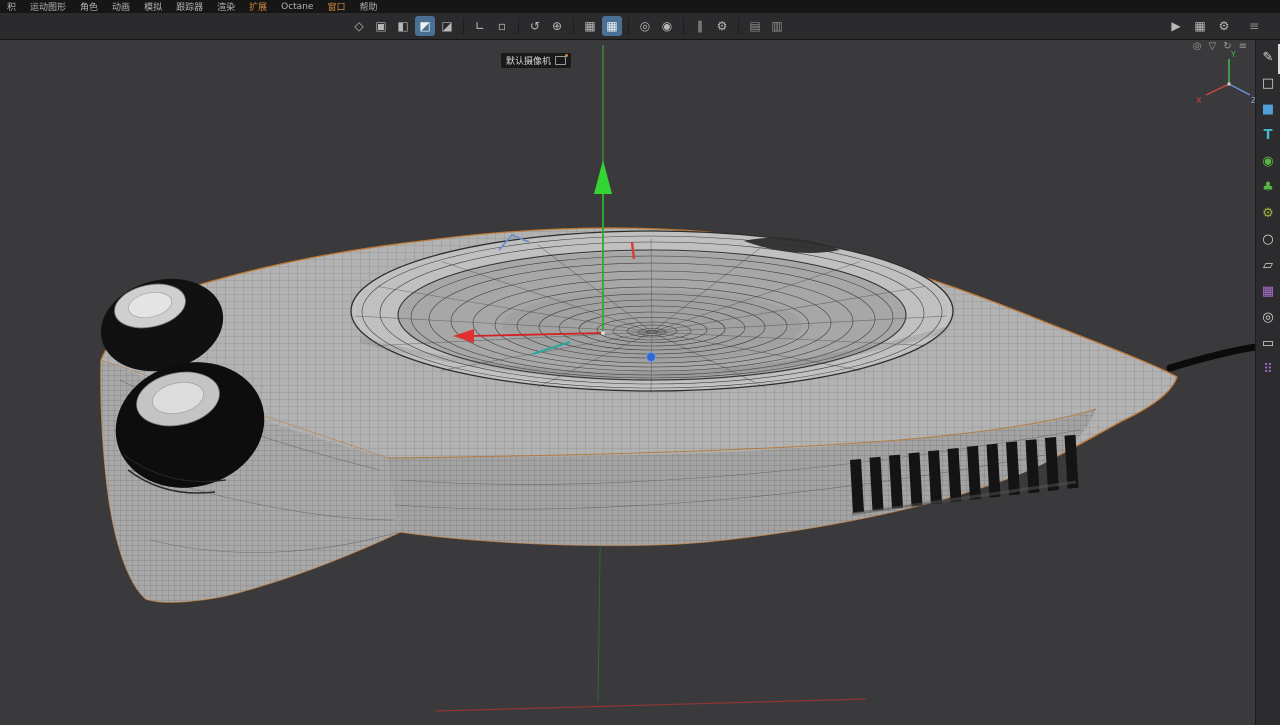  I want to click on tweak-mode-icon: ∥, so click(700, 26).